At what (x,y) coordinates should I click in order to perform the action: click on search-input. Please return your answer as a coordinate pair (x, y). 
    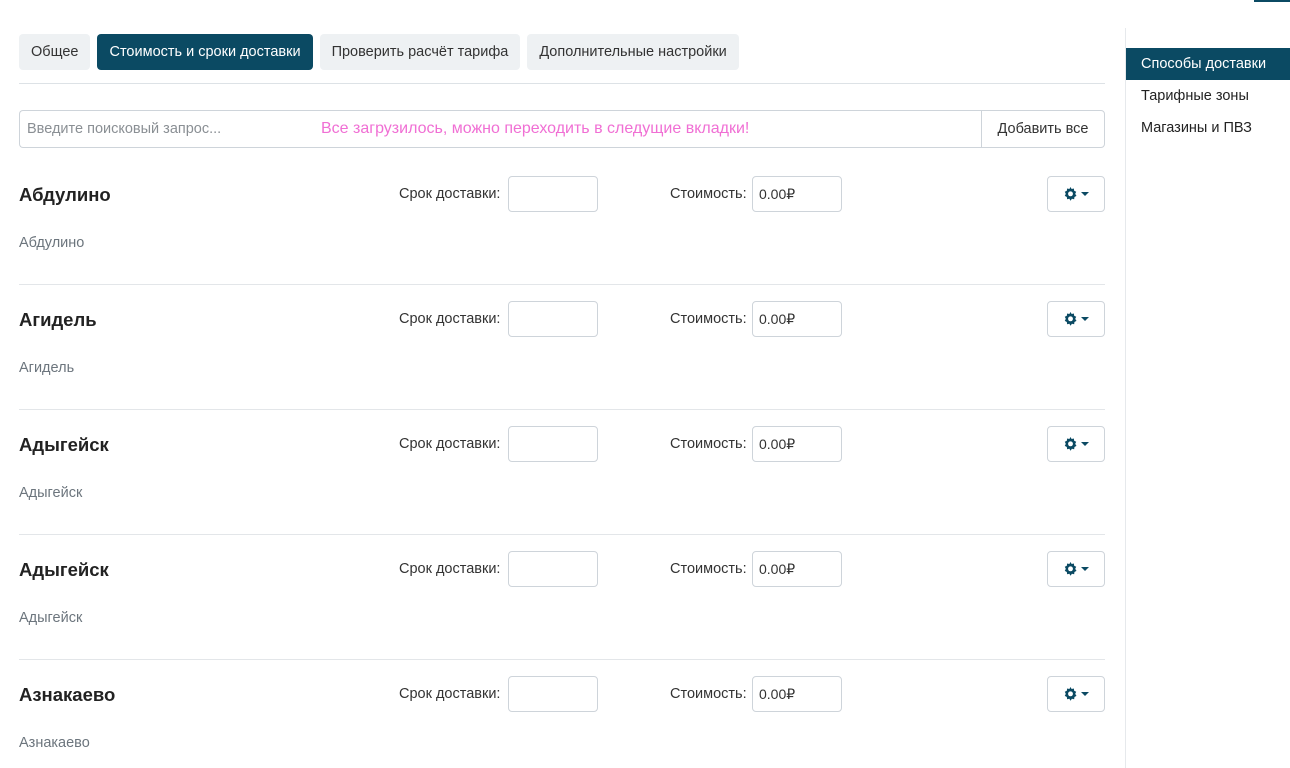
    Looking at the image, I should click on (500, 129).